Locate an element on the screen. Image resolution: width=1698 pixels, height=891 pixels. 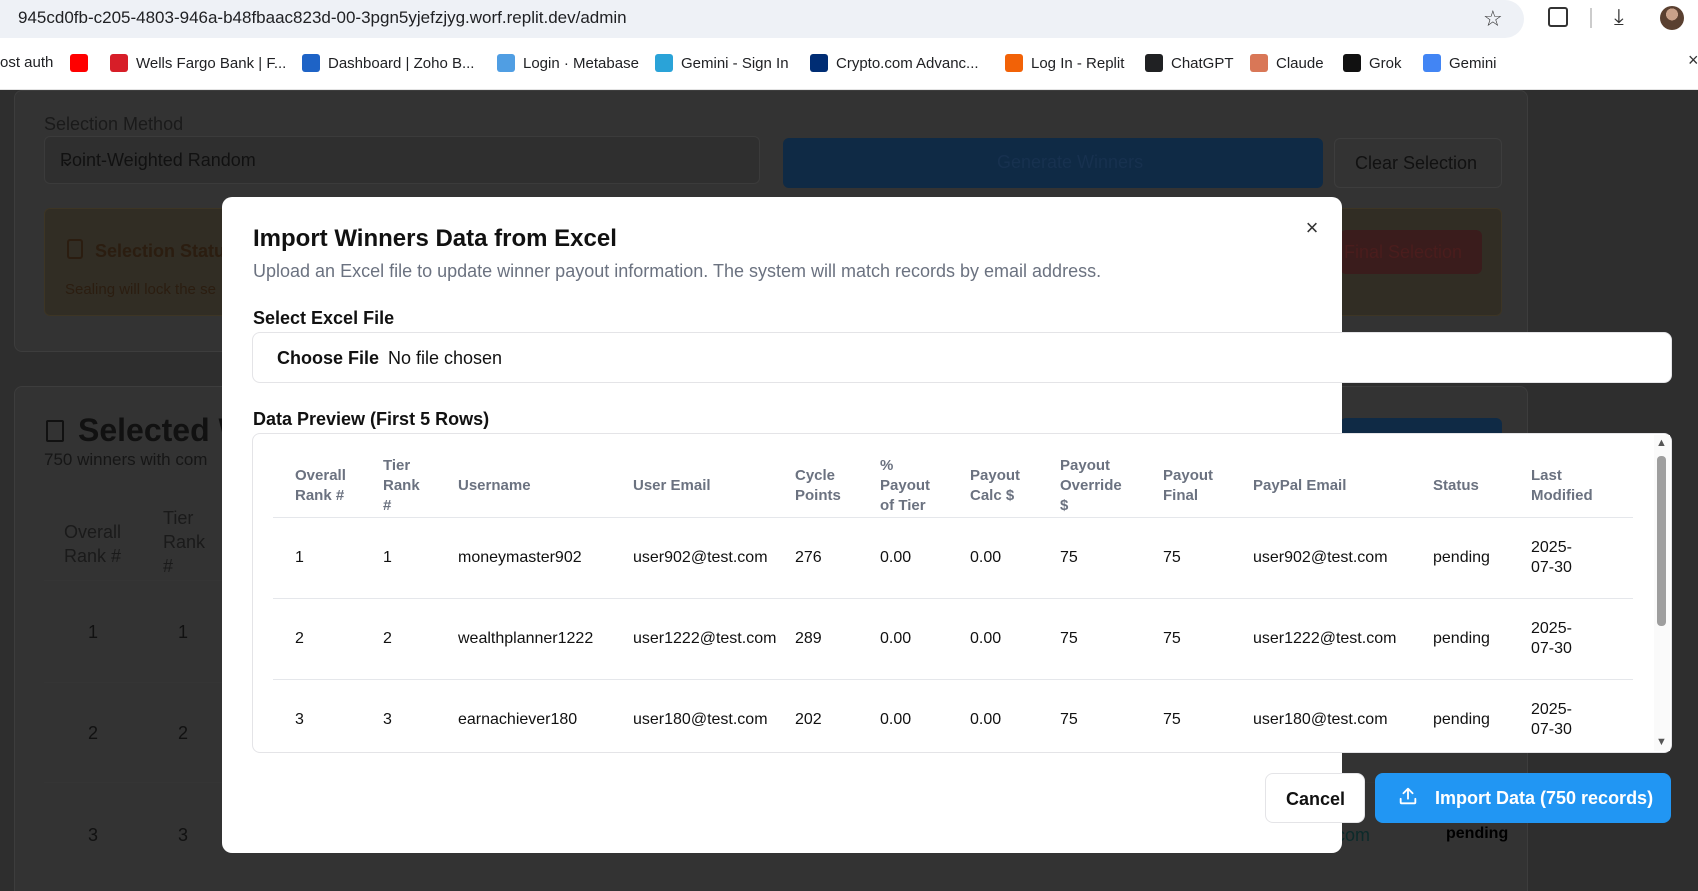
column-header: Payout Calc $ is located at coordinates (995, 486).